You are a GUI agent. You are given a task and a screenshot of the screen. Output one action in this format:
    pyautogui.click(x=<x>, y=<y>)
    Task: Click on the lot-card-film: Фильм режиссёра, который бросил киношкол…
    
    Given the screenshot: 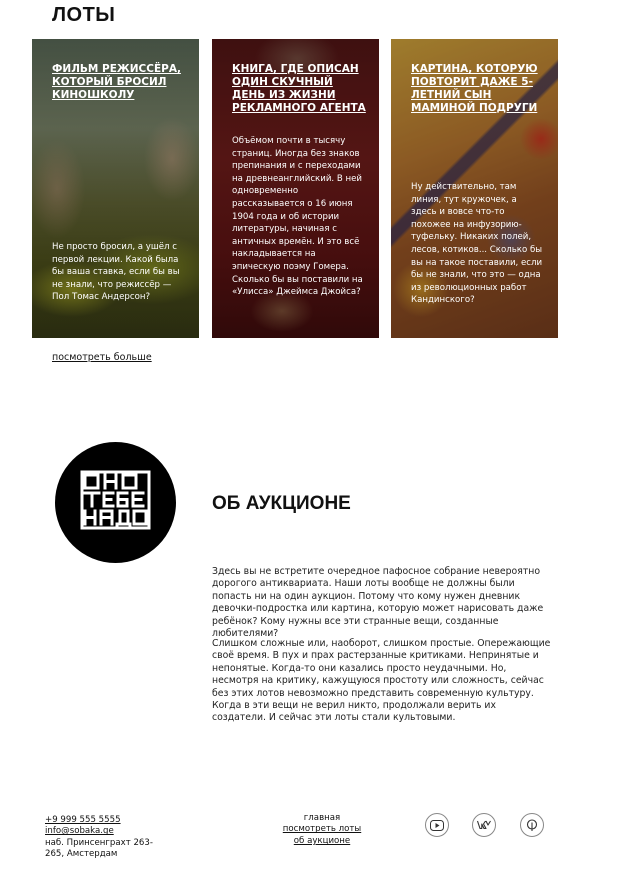 What is the action you would take?
    pyautogui.click(x=115, y=188)
    